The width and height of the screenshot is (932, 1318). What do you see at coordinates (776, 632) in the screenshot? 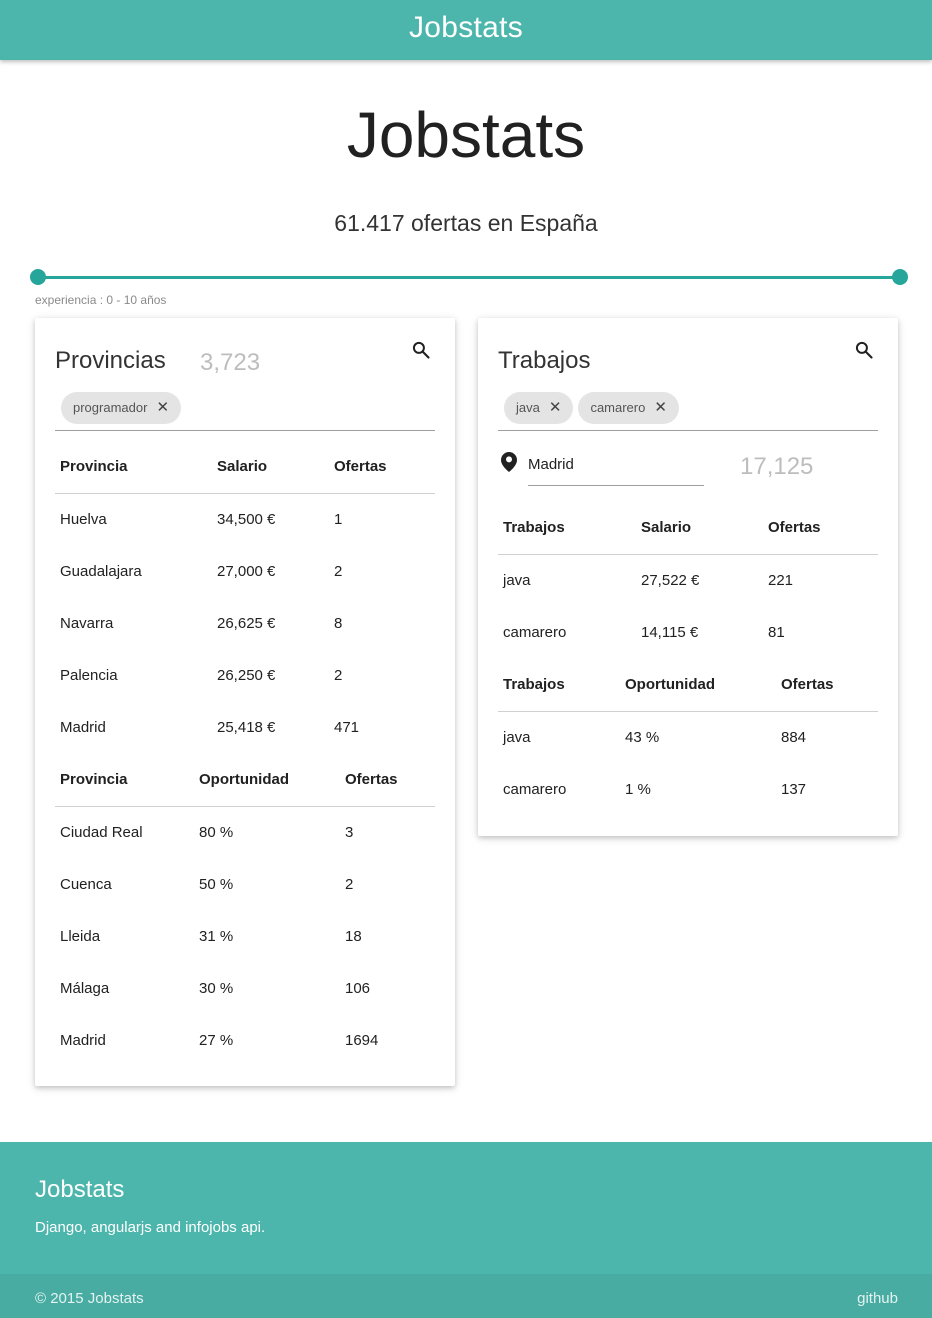
I see `table-cell: 81` at bounding box center [776, 632].